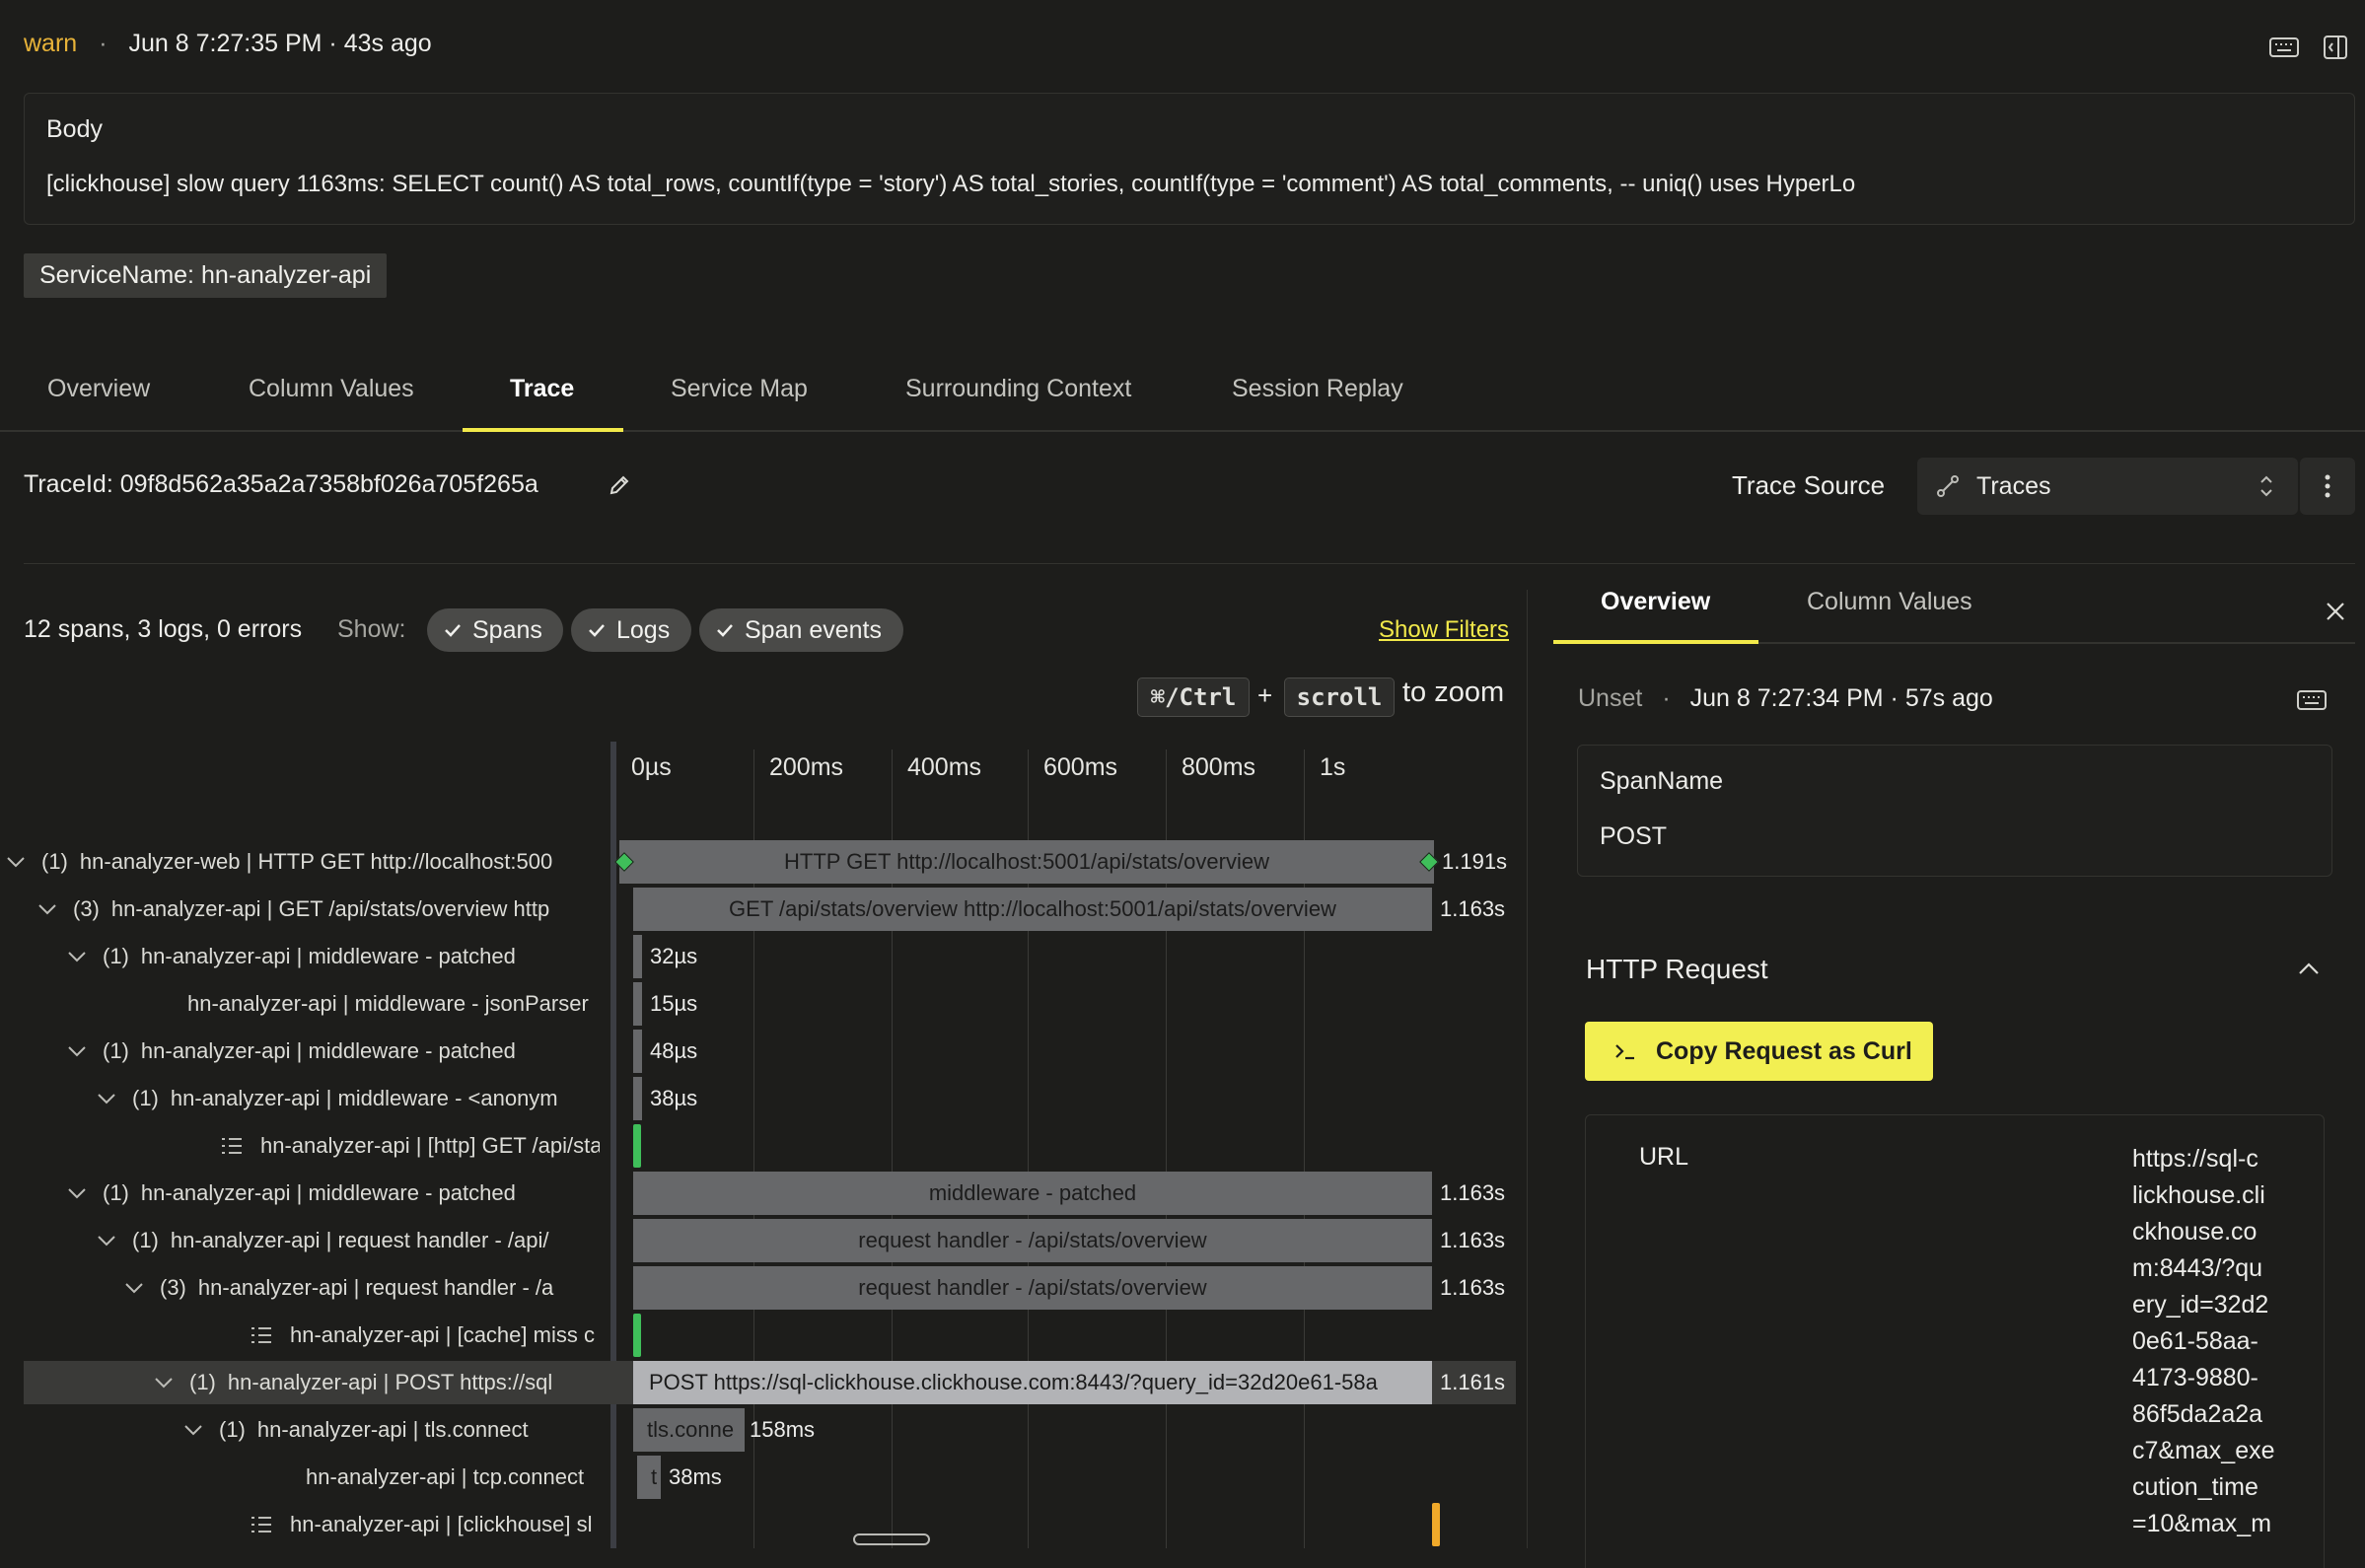 The width and height of the screenshot is (2365, 1568). What do you see at coordinates (1662, 781) in the screenshot?
I see `span-name-label: SpanName` at bounding box center [1662, 781].